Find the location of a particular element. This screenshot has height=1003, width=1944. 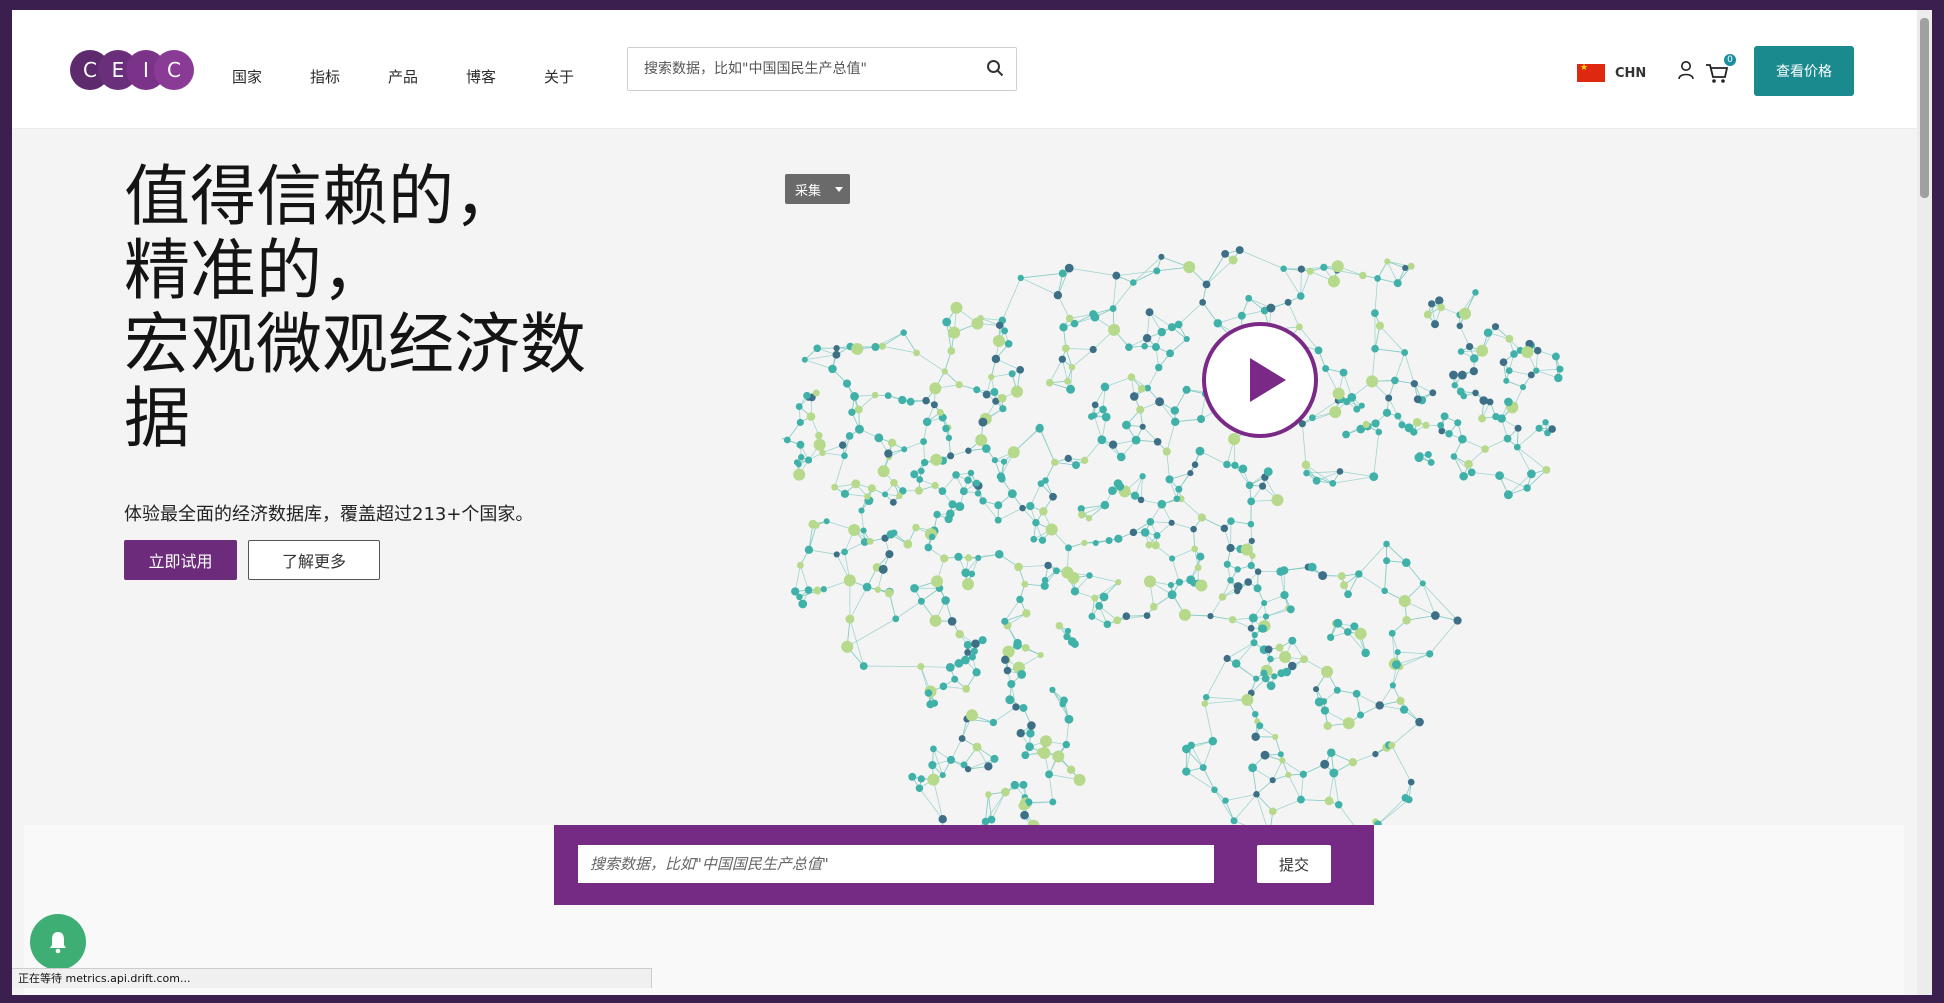

scrollbar-thumb is located at coordinates (1924, 108).